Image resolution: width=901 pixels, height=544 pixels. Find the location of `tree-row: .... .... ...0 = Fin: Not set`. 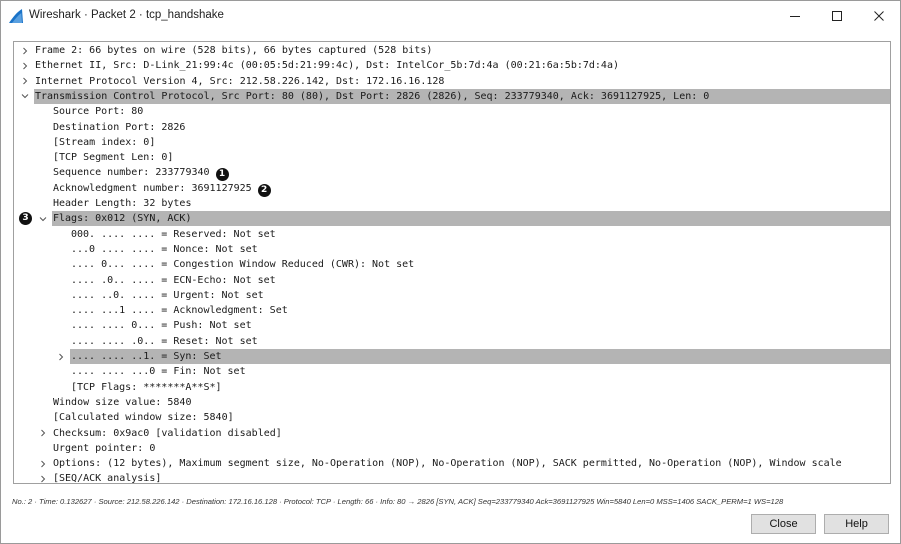

tree-row: .... .... ...0 = Fin: Not set is located at coordinates (158, 371).